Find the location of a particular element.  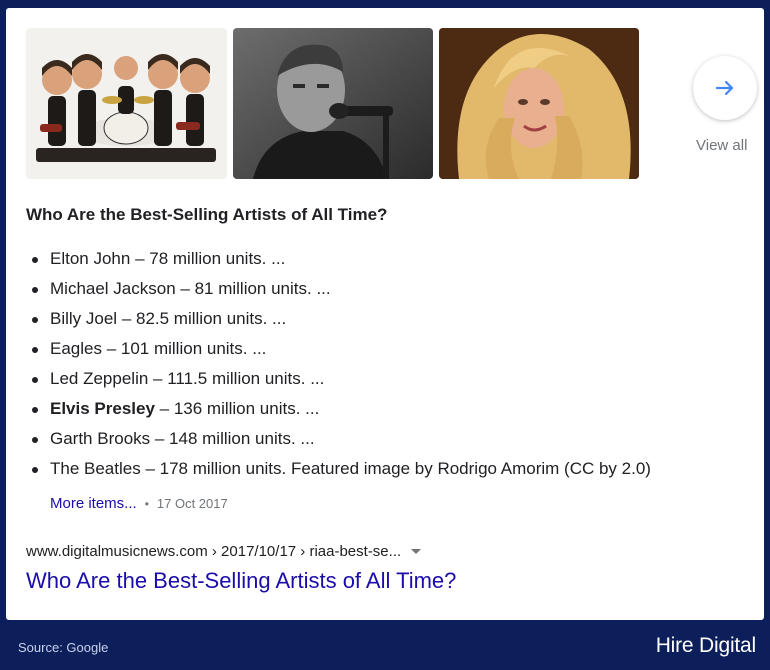

view-all-button is located at coordinates (725, 88).